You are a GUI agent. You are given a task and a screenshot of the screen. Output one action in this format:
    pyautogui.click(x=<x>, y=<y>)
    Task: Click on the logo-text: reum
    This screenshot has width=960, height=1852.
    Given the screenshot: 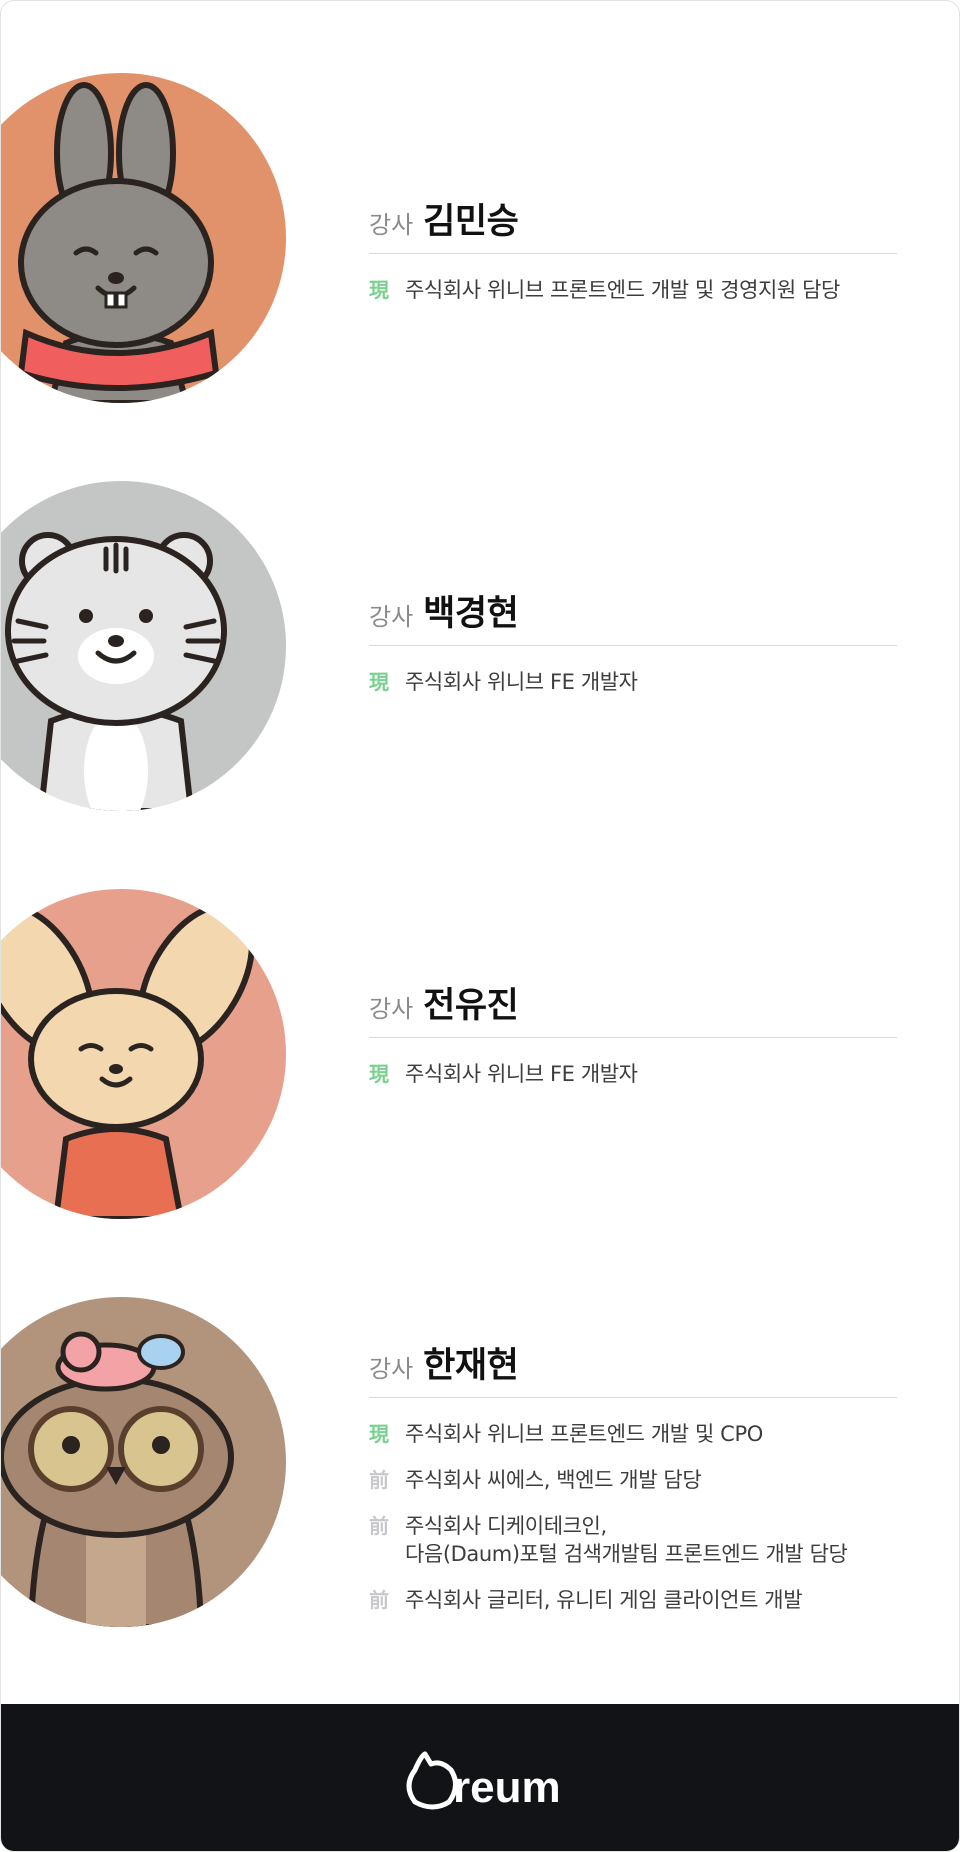 What is the action you would take?
    pyautogui.click(x=507, y=1787)
    